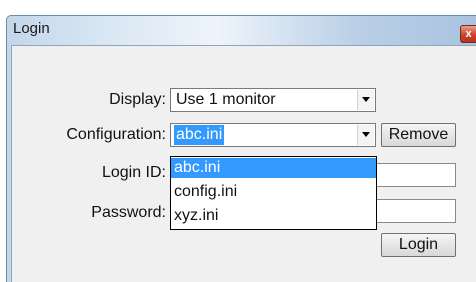 Image resolution: width=476 pixels, height=282 pixels. Describe the element at coordinates (116, 134) in the screenshot. I see `configuration-label: Configuration:` at that location.